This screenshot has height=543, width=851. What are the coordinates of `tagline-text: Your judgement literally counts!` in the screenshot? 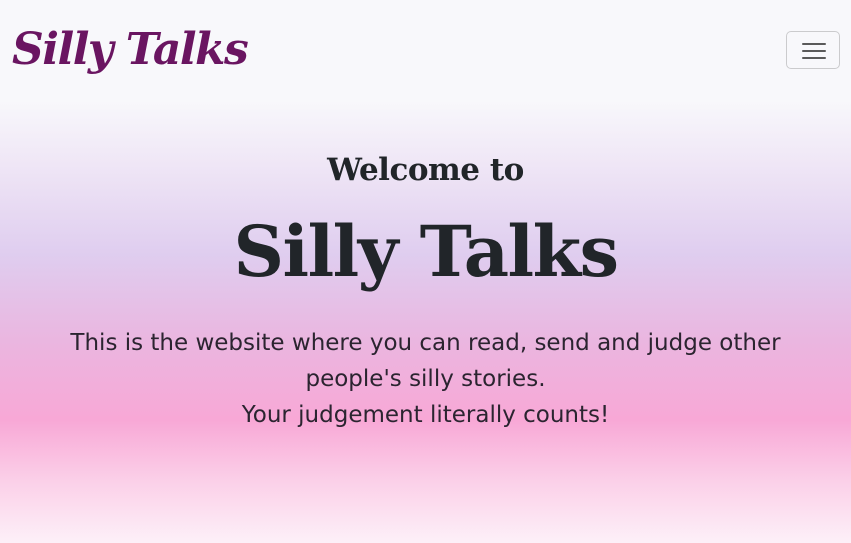 It's located at (425, 415).